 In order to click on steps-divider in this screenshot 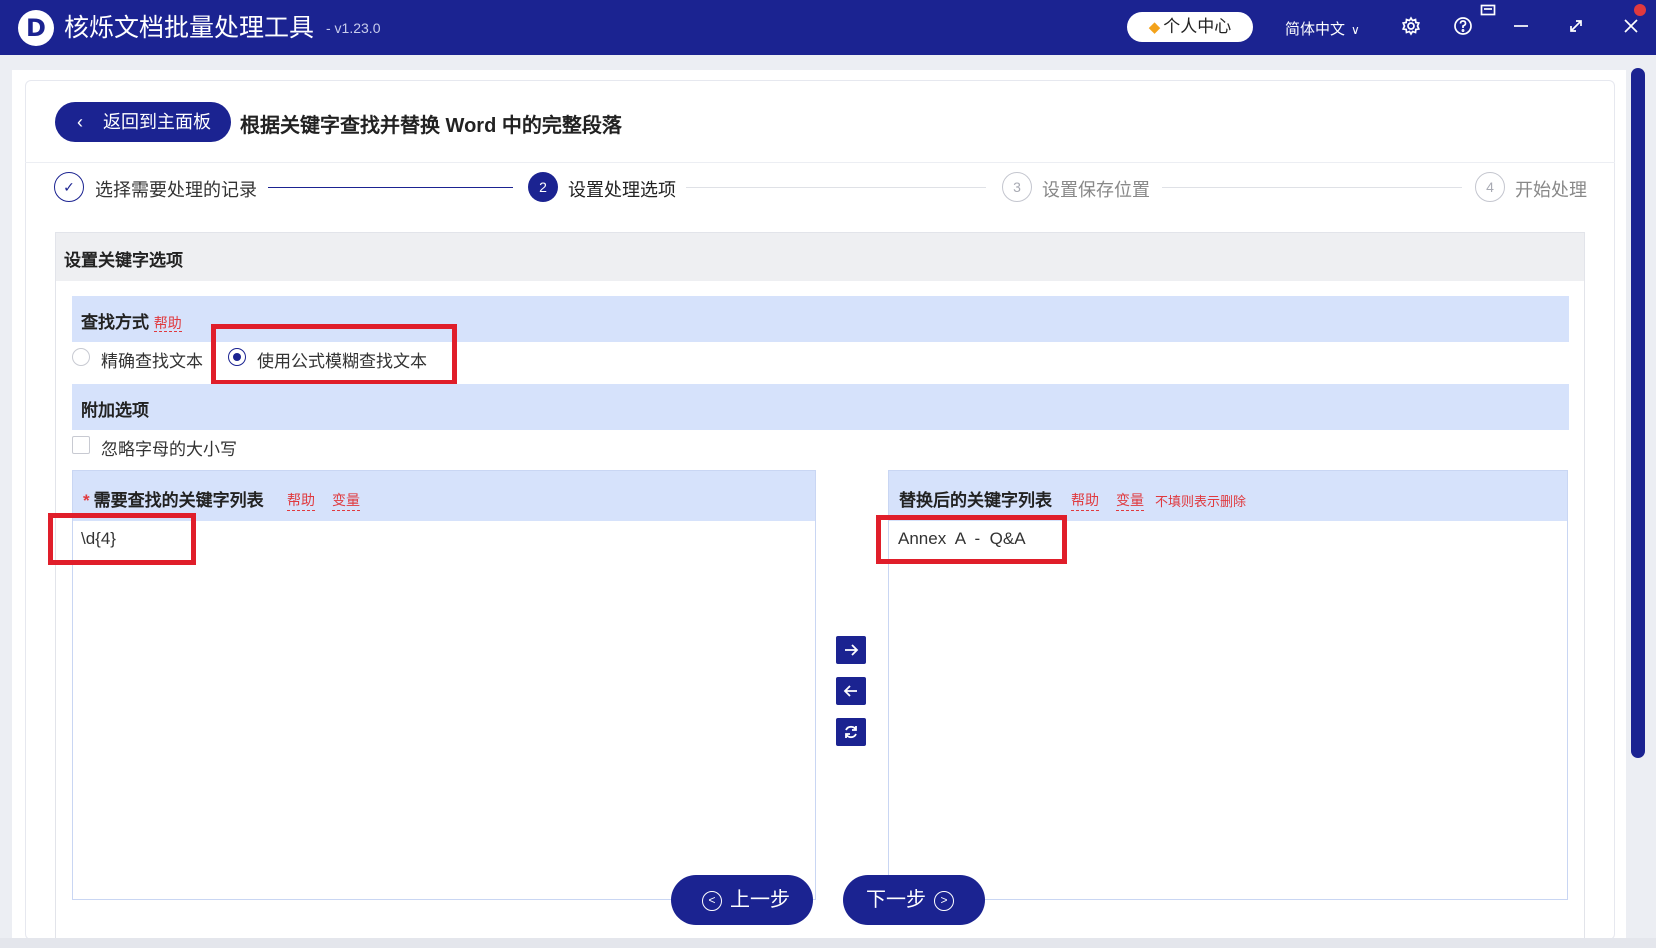, I will do `click(820, 162)`.